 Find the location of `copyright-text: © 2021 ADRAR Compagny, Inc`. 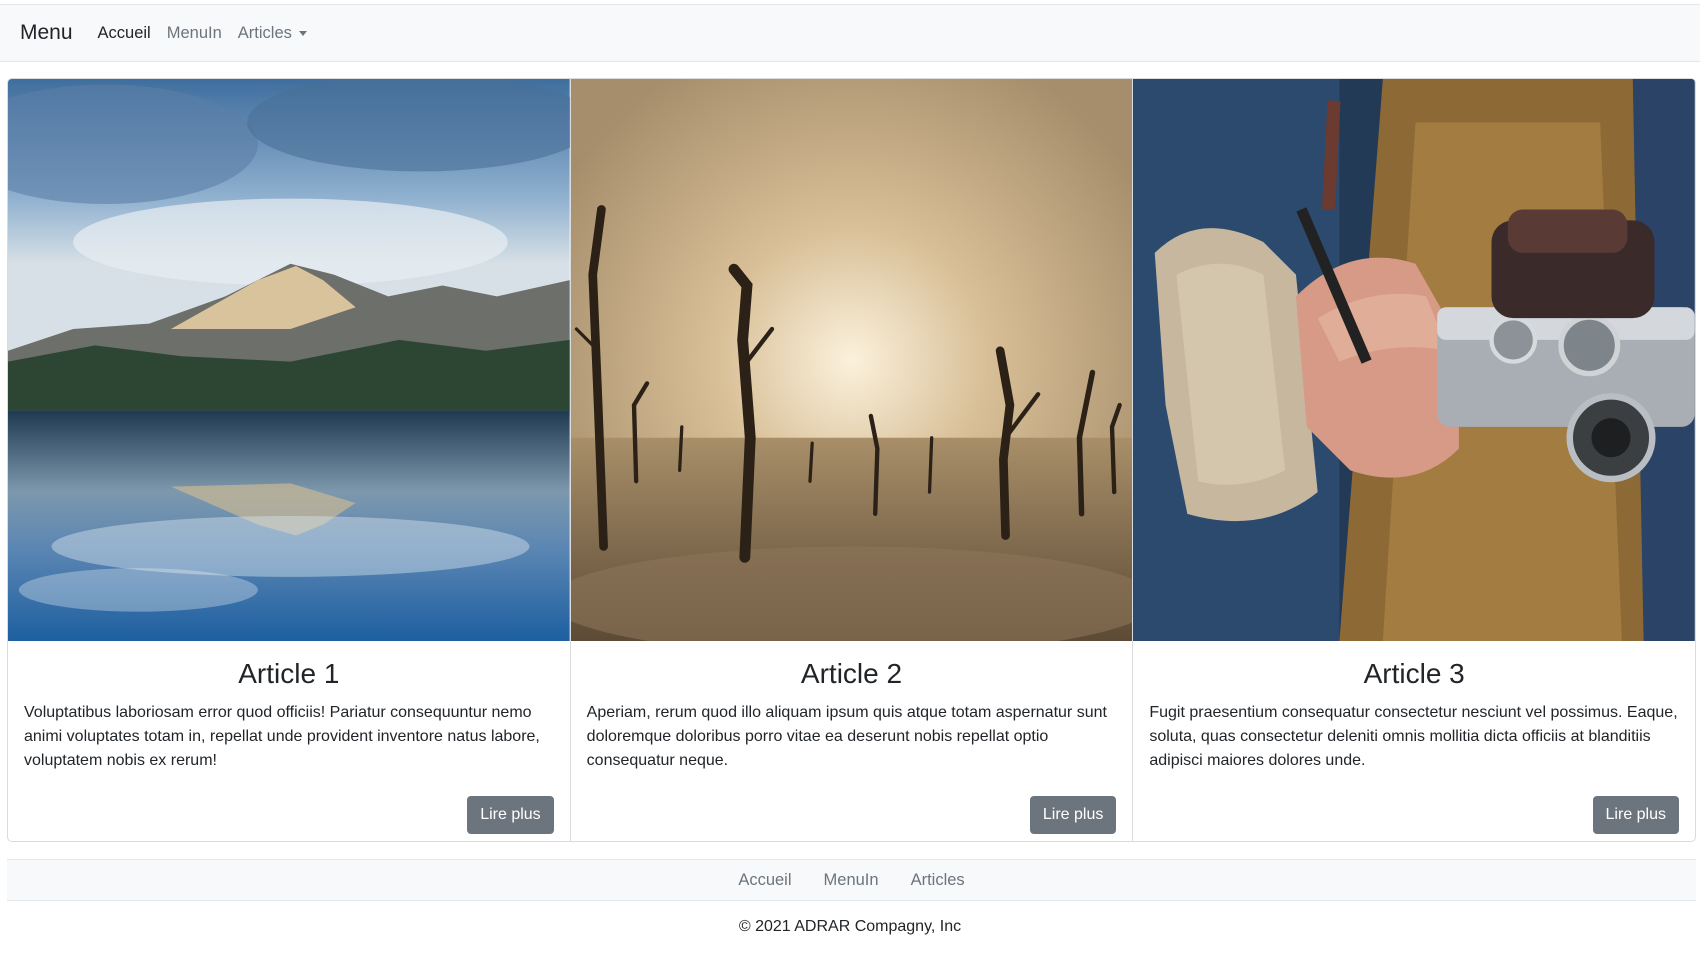

copyright-text: © 2021 ADRAR Compagny, Inc is located at coordinates (850, 926).